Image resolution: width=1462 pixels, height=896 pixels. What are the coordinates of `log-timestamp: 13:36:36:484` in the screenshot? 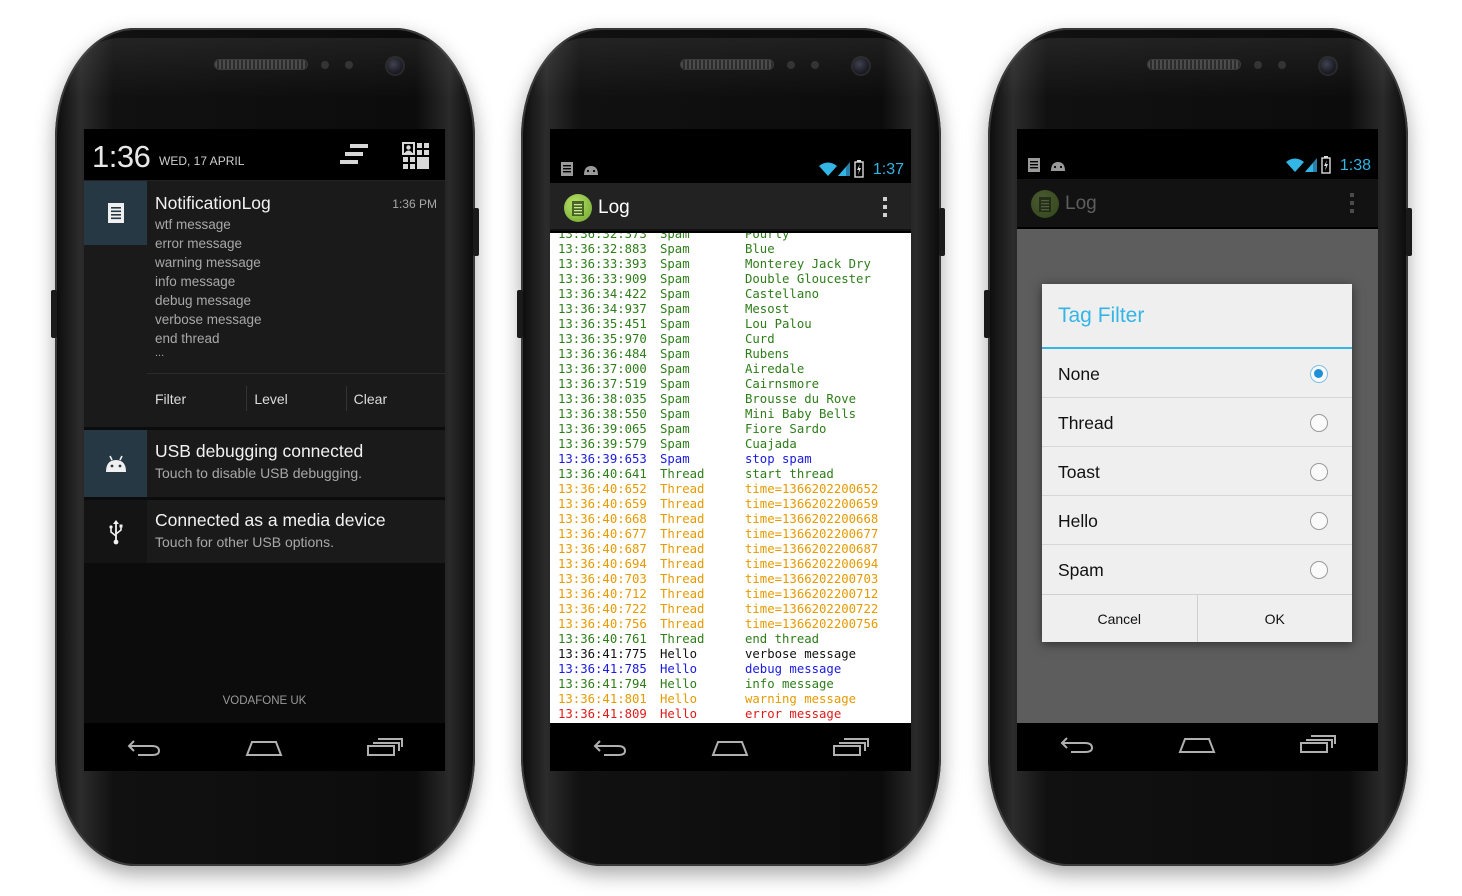 It's located at (602, 354).